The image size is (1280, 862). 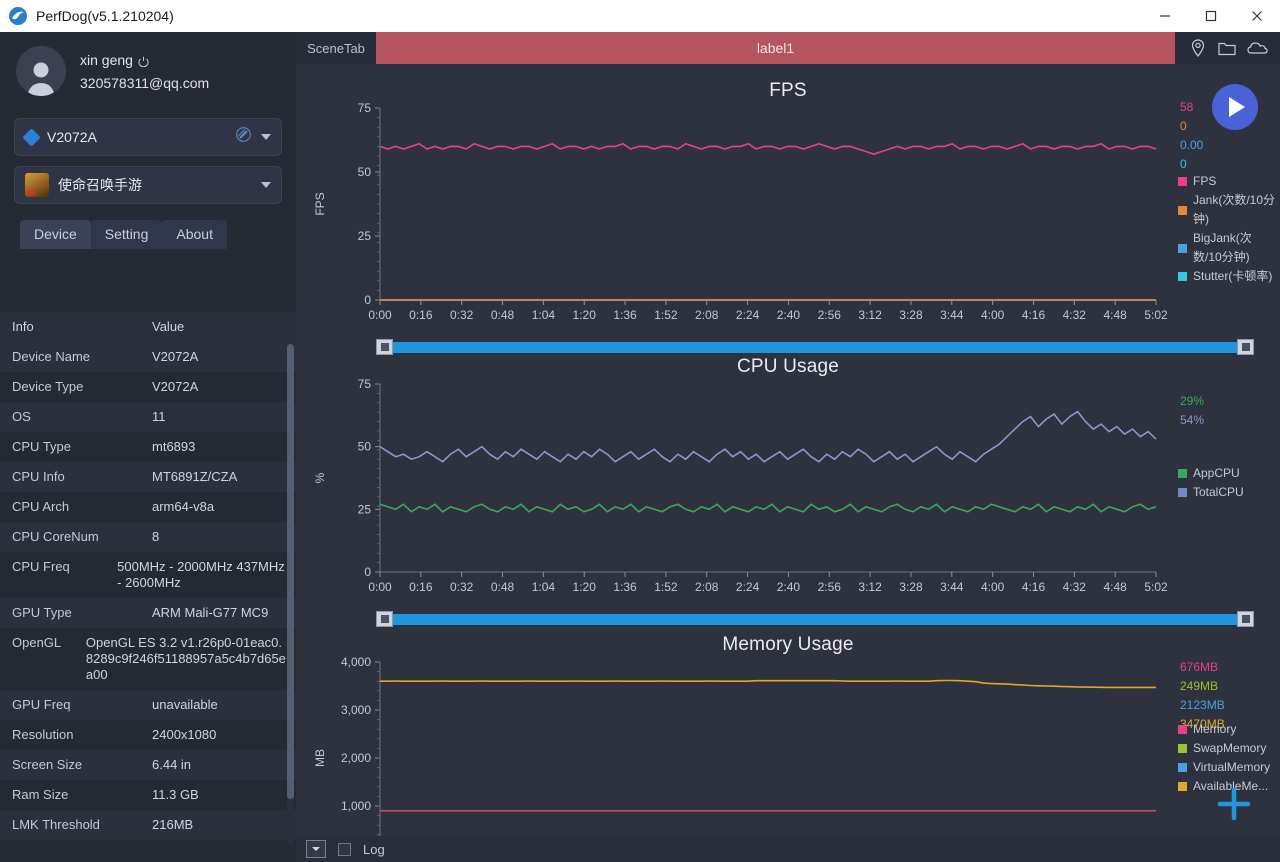 I want to click on add-button, so click(x=1234, y=804).